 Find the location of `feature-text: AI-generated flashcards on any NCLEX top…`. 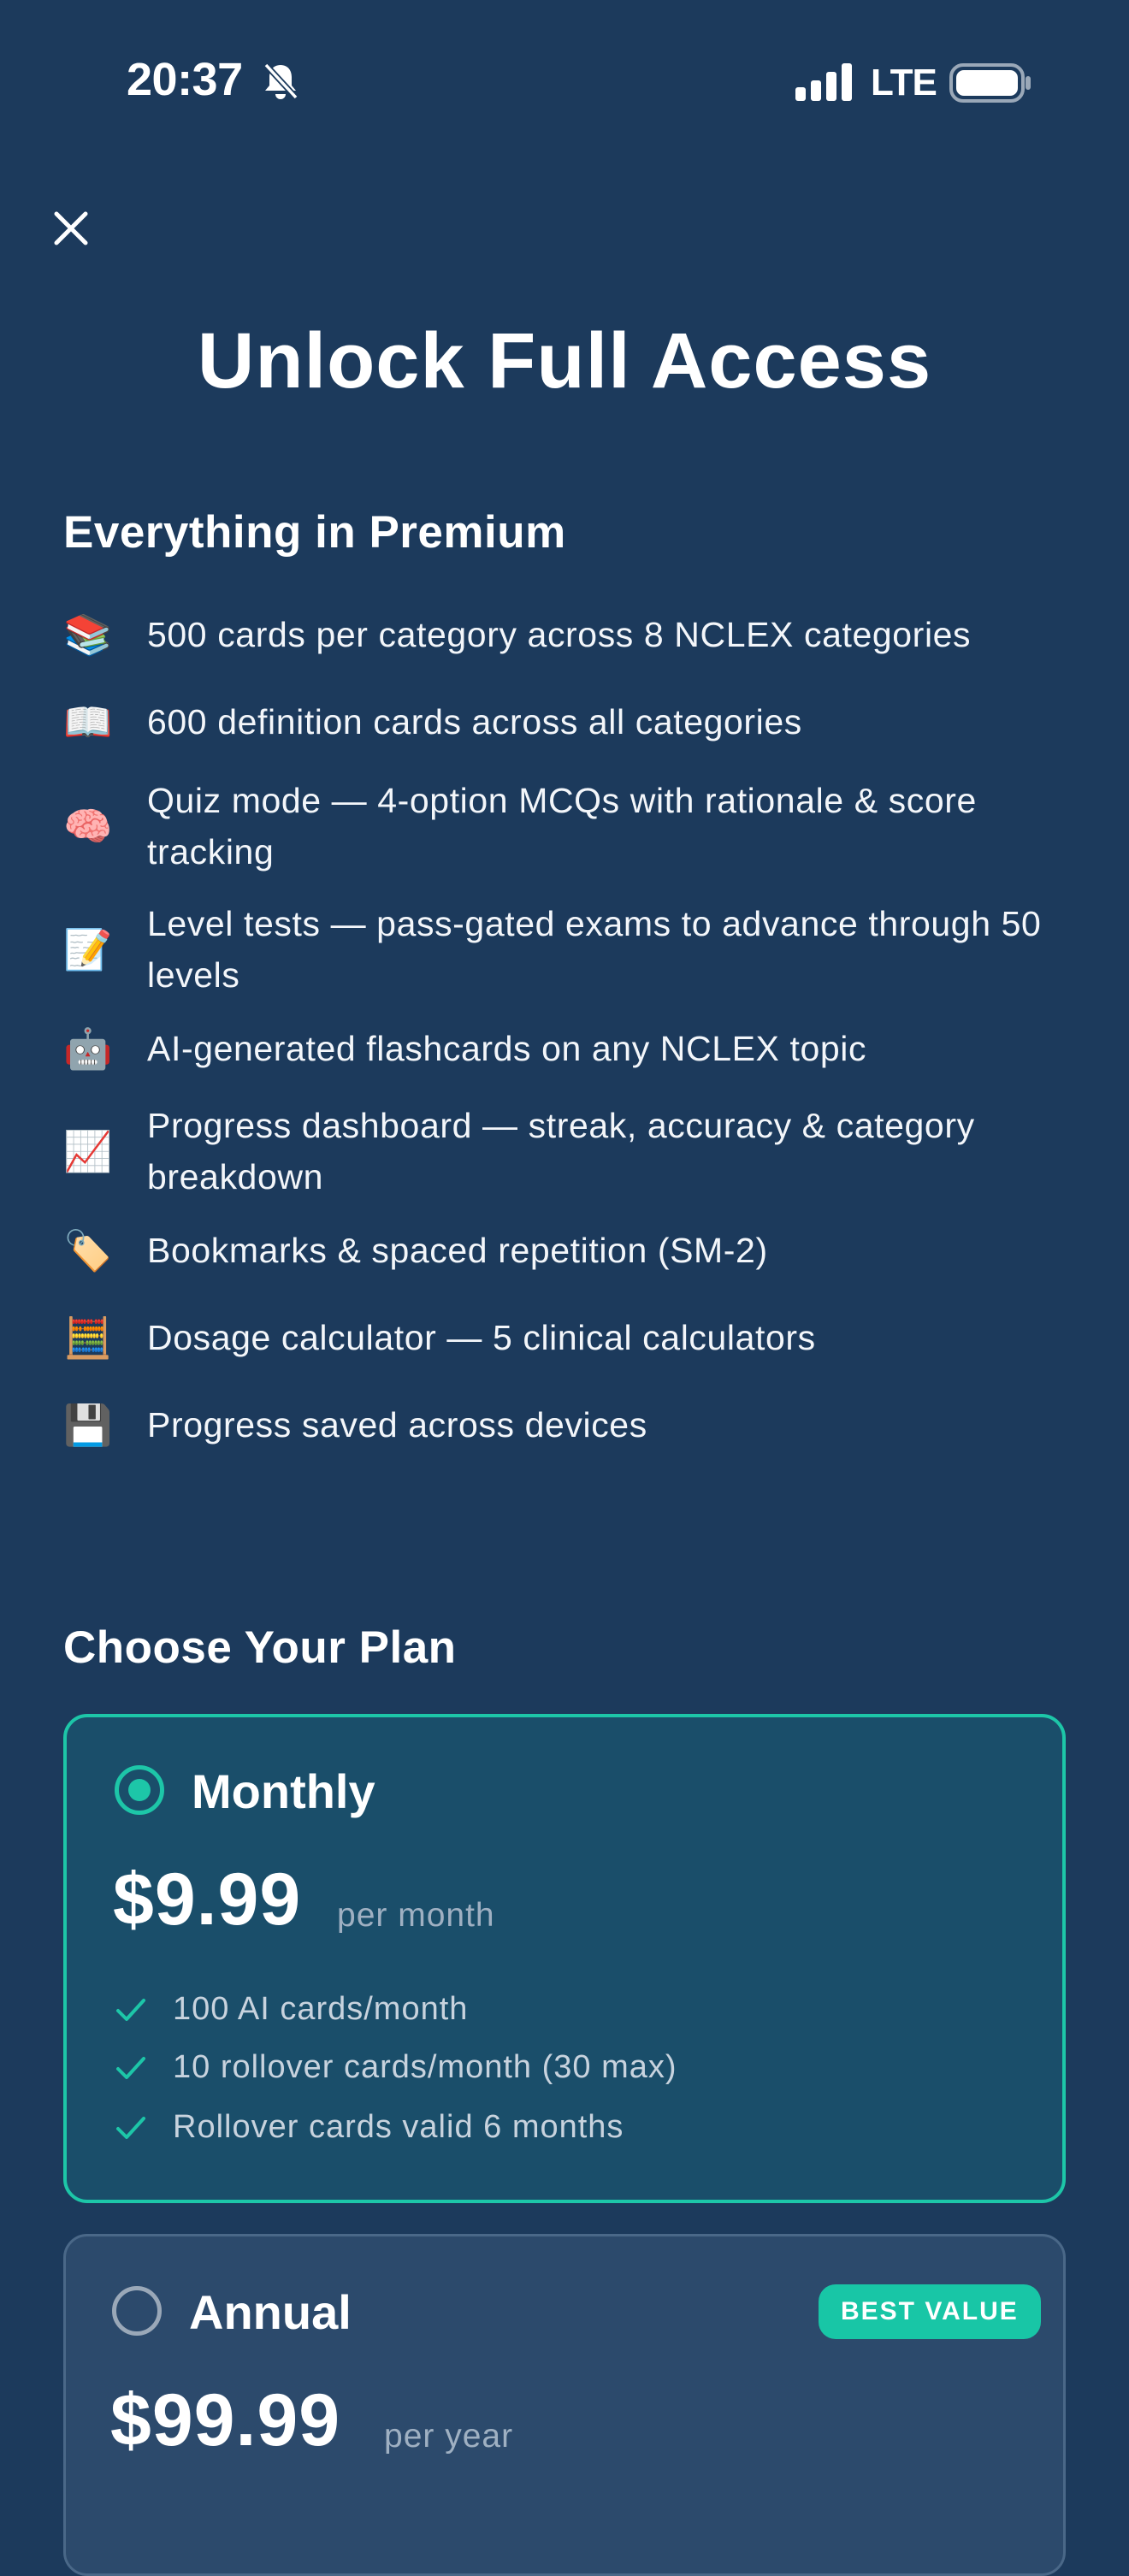

feature-text: AI-generated flashcards on any NCLEX top… is located at coordinates (507, 1048).